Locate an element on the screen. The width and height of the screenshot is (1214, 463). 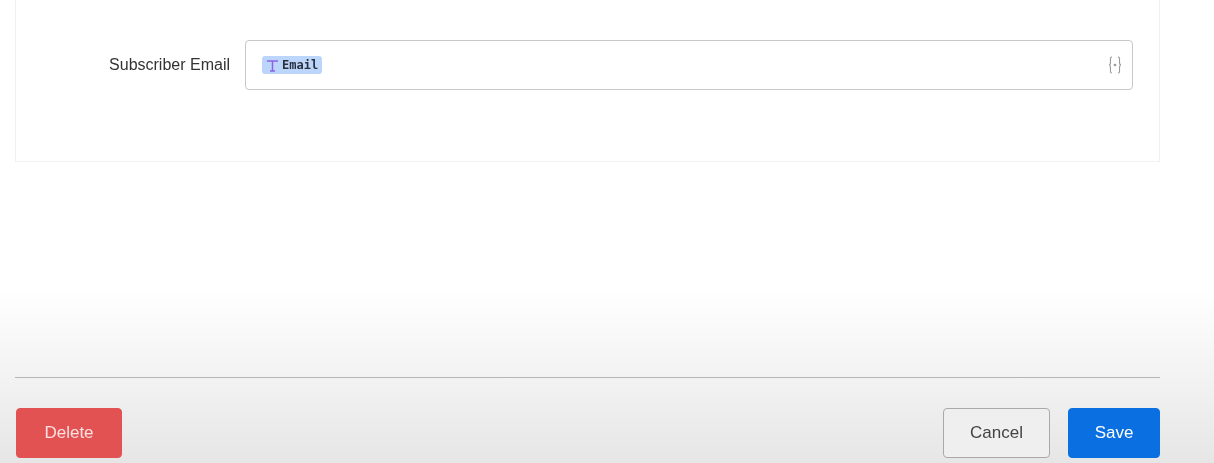
field-label: Subscriber Email is located at coordinates (169, 65).